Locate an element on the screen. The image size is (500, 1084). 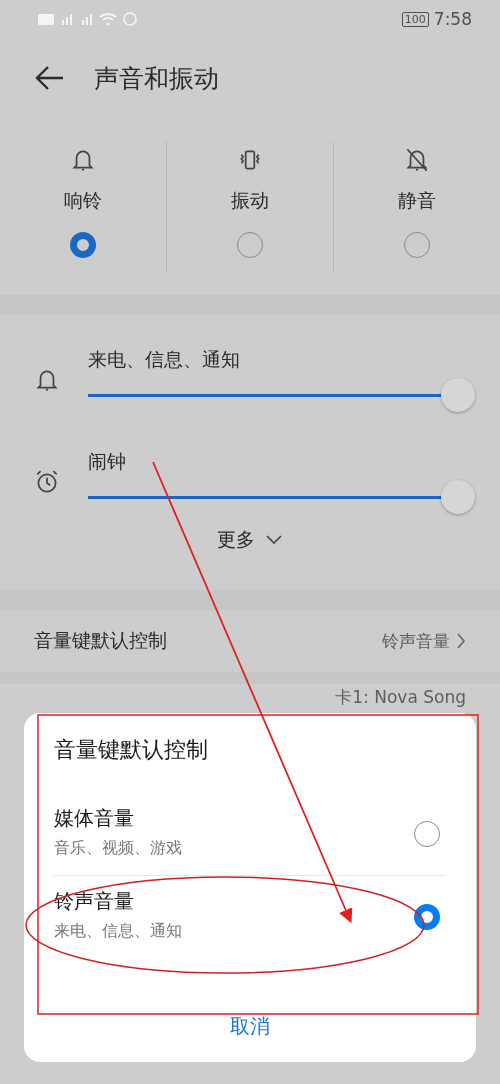
mode-label: 响铃 is located at coordinates (83, 200).